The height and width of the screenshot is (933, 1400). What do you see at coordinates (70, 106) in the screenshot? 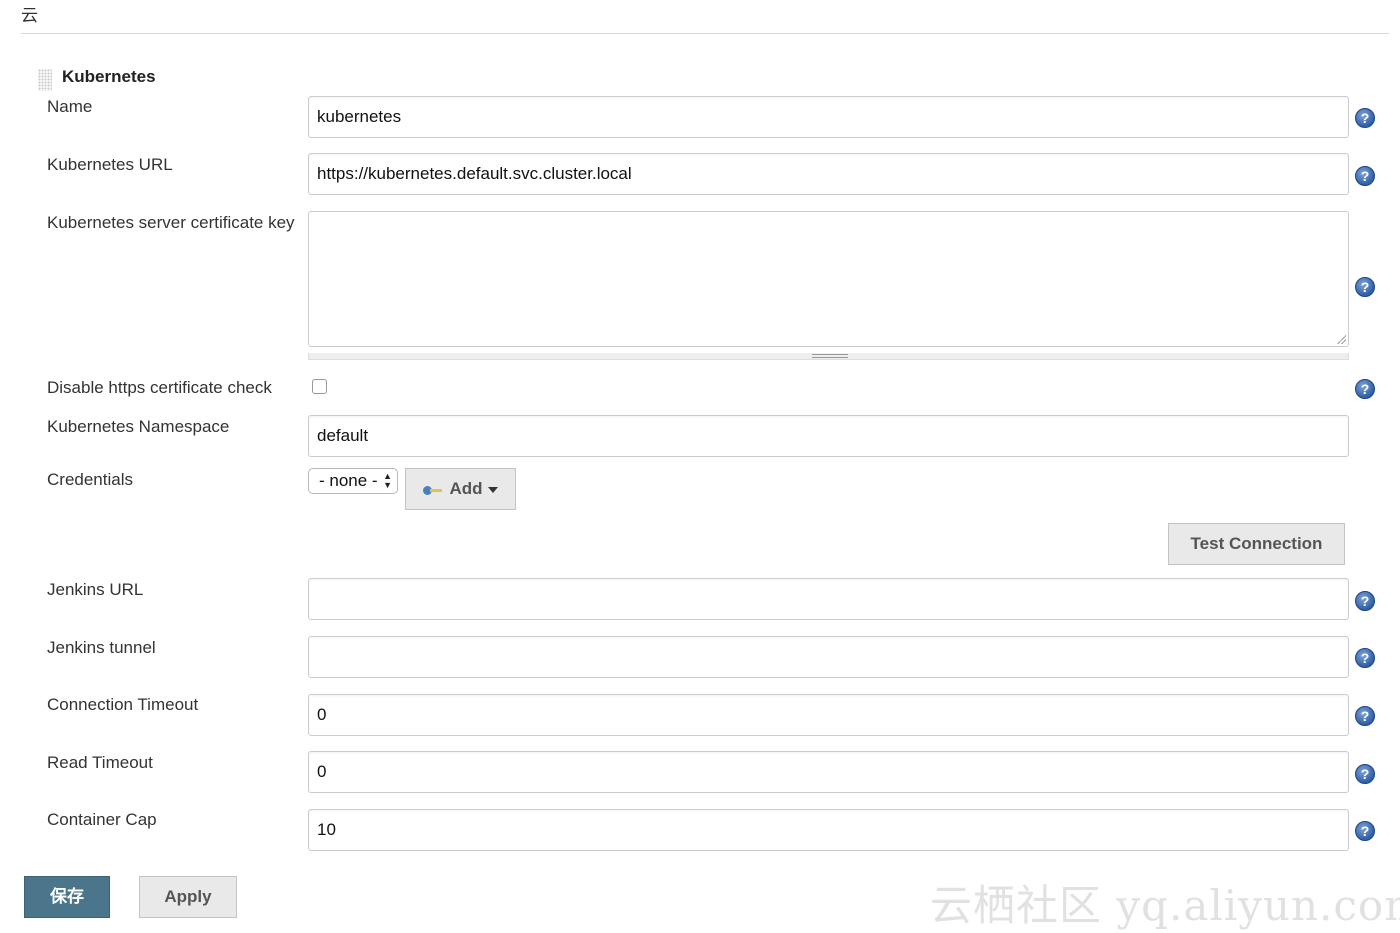
I see `name-label: Name` at bounding box center [70, 106].